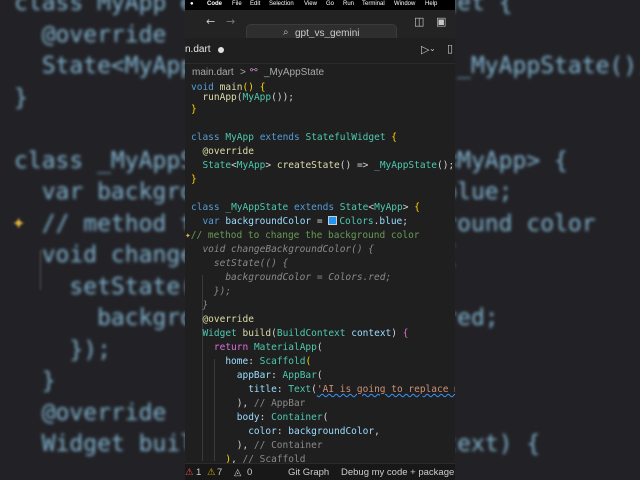 The width and height of the screenshot is (640, 480). What do you see at coordinates (210, 21) in the screenshot?
I see `back-arrow-icon: ←` at bounding box center [210, 21].